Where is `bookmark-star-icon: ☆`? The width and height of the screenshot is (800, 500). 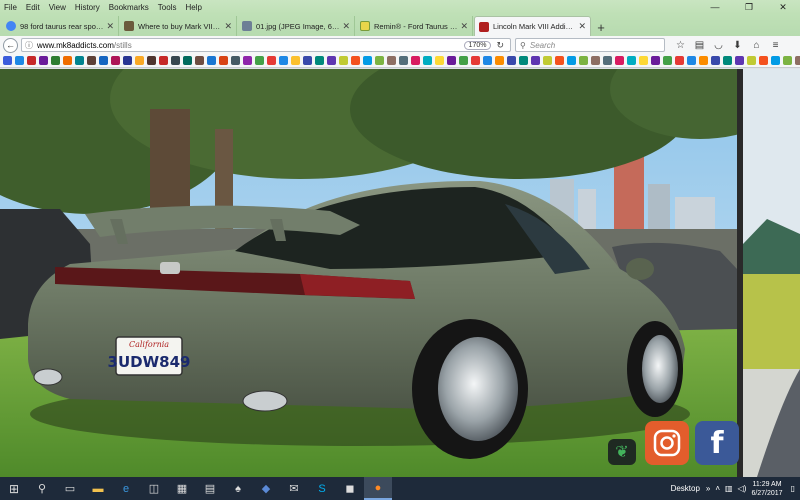
bookmark-star-icon: ☆ is located at coordinates (680, 45).